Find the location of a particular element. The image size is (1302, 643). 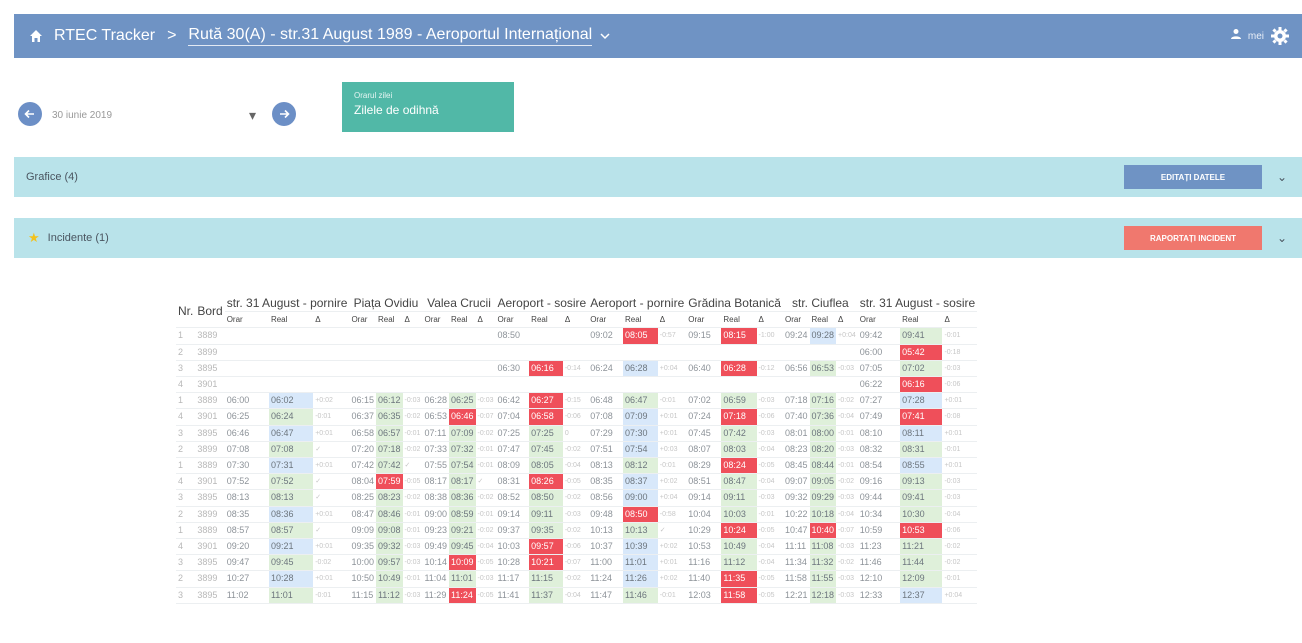

scheduled-time: 11:11 is located at coordinates (796, 547).